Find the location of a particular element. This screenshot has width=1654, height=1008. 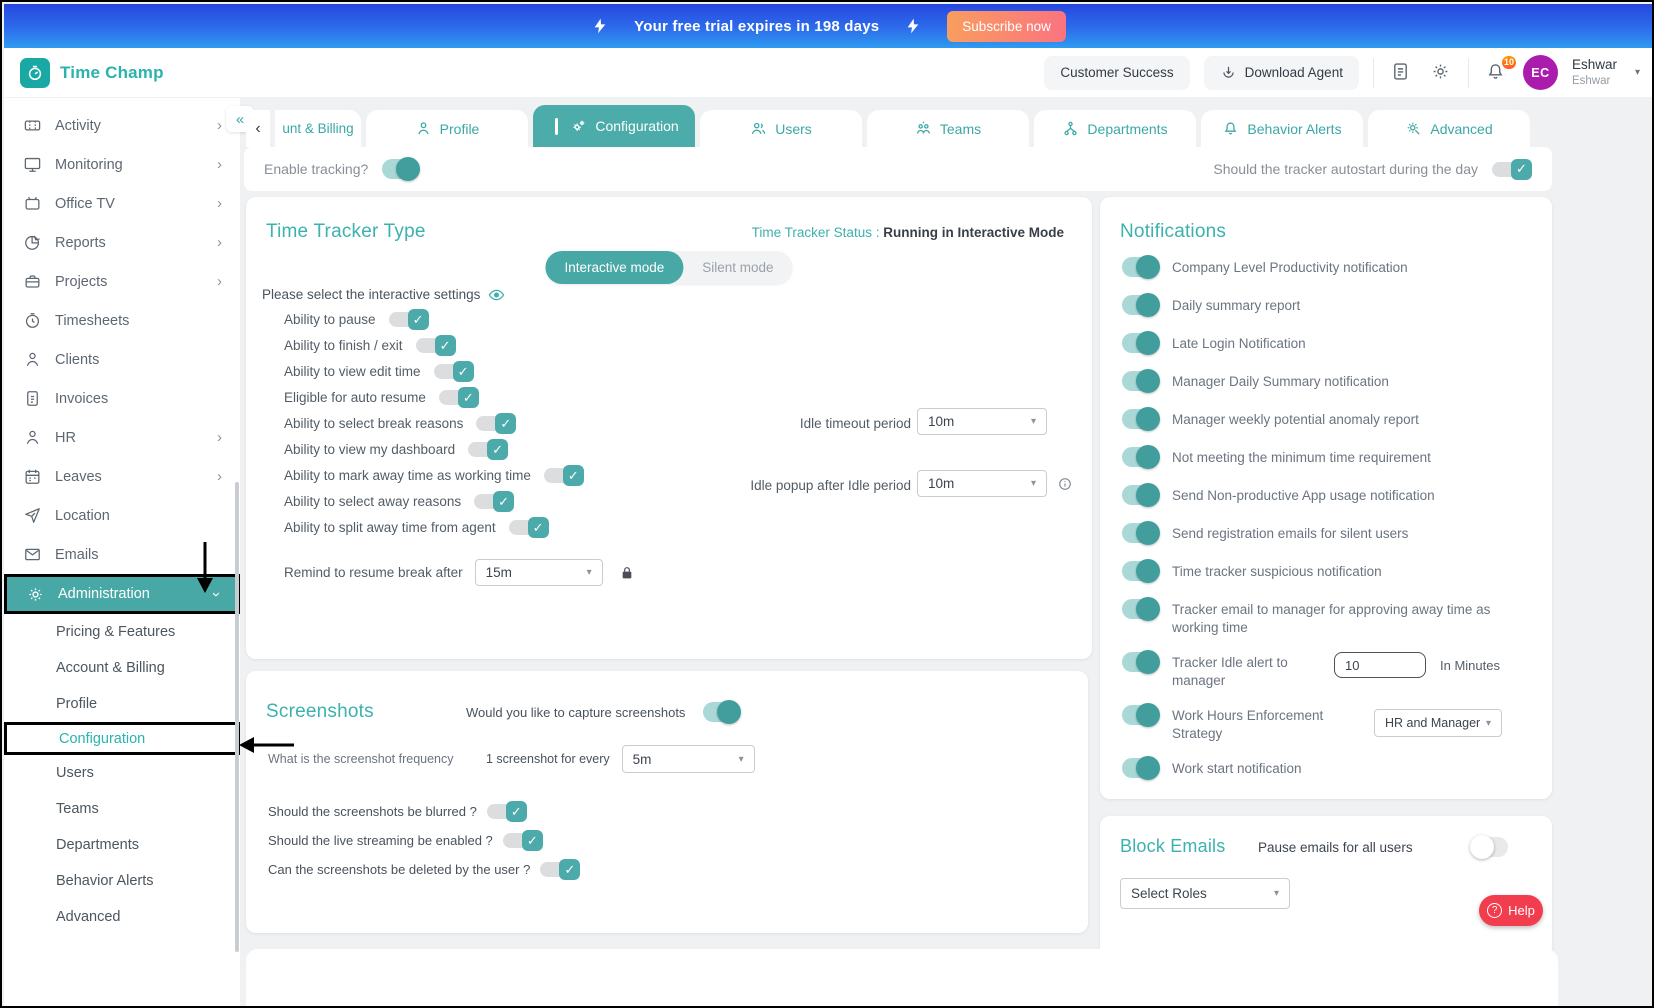

sidebar-item-location: Location is located at coordinates (122, 515).